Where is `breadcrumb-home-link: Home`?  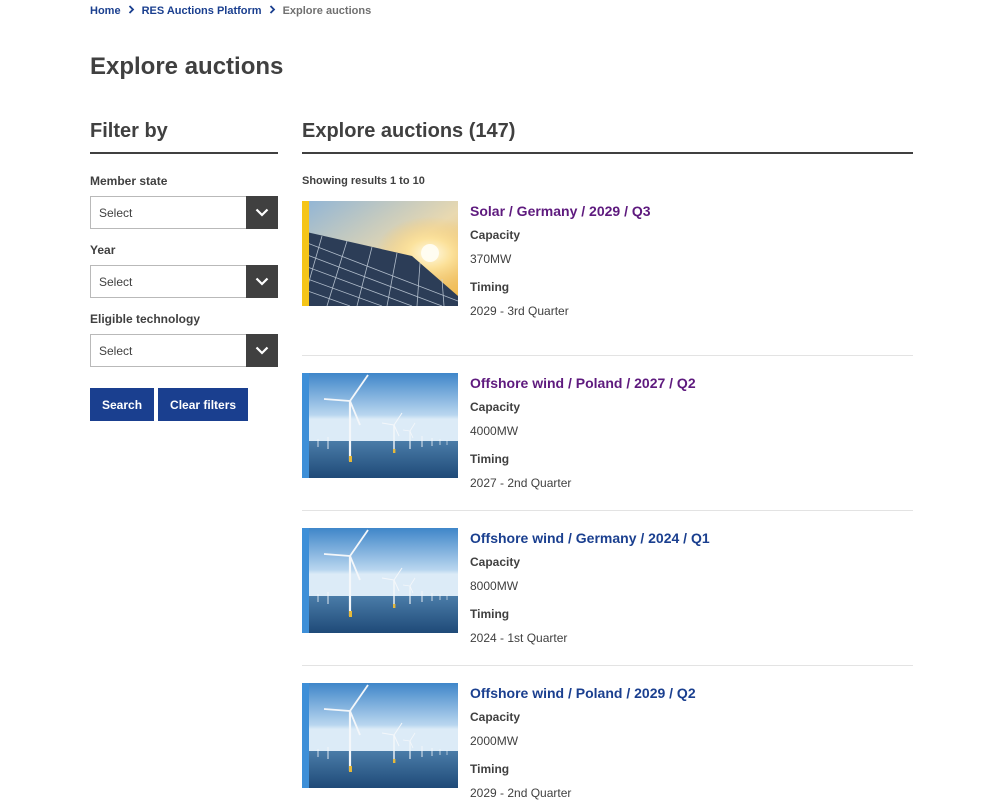 breadcrumb-home-link: Home is located at coordinates (105, 11).